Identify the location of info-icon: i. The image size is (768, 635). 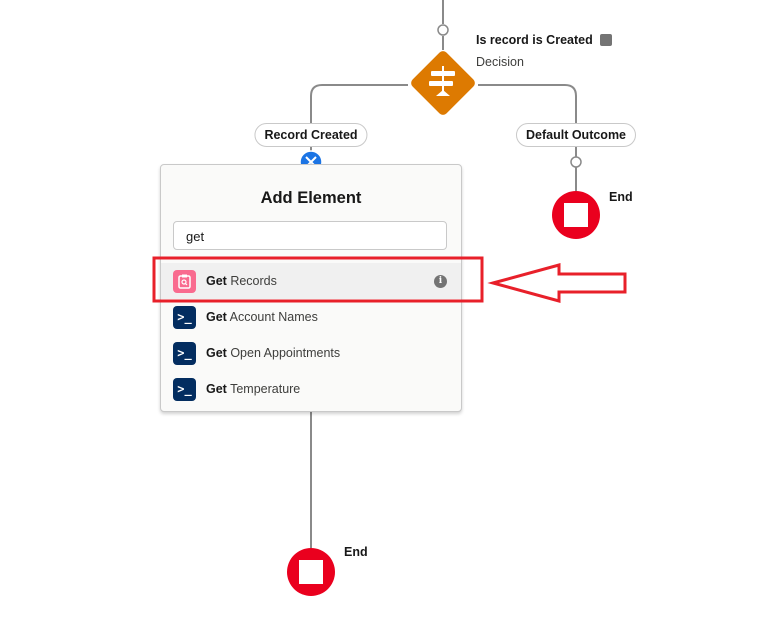
(440, 281).